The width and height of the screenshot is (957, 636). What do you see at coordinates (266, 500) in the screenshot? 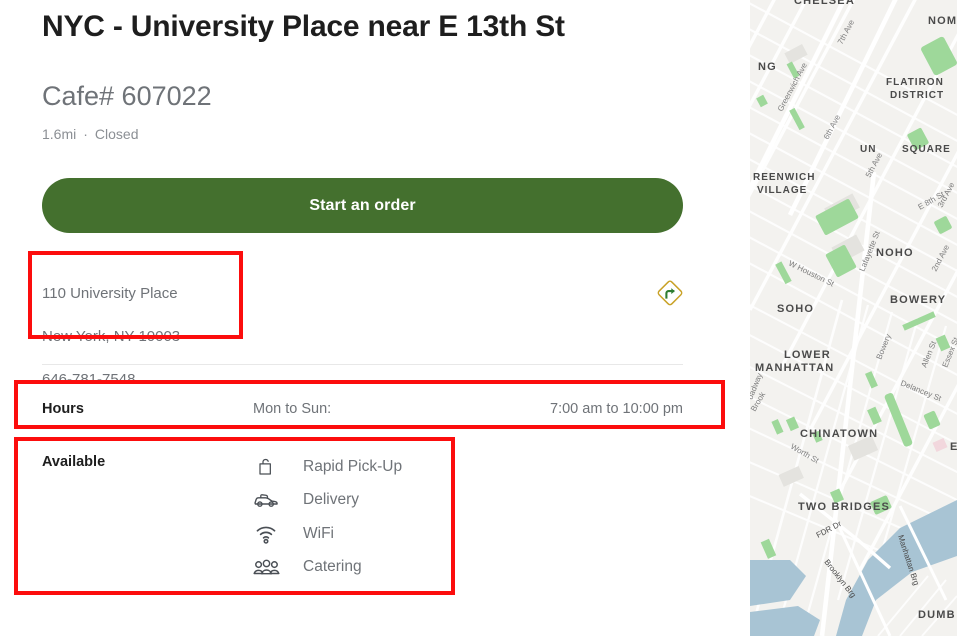
I see `car-icon` at bounding box center [266, 500].